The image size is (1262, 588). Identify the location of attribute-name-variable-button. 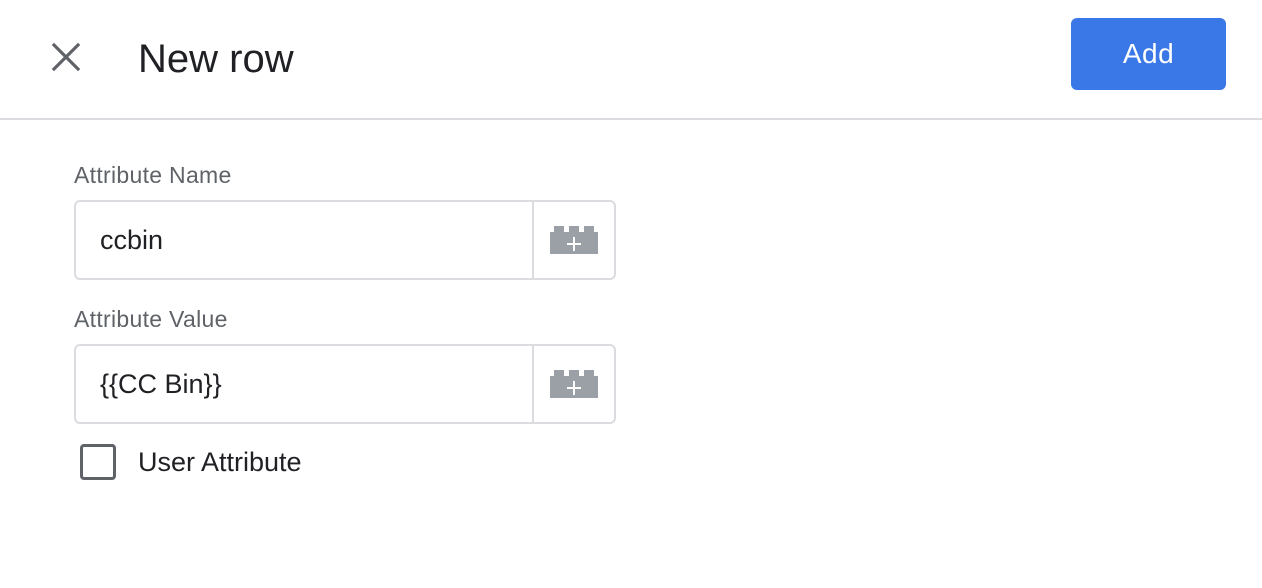
(573, 240).